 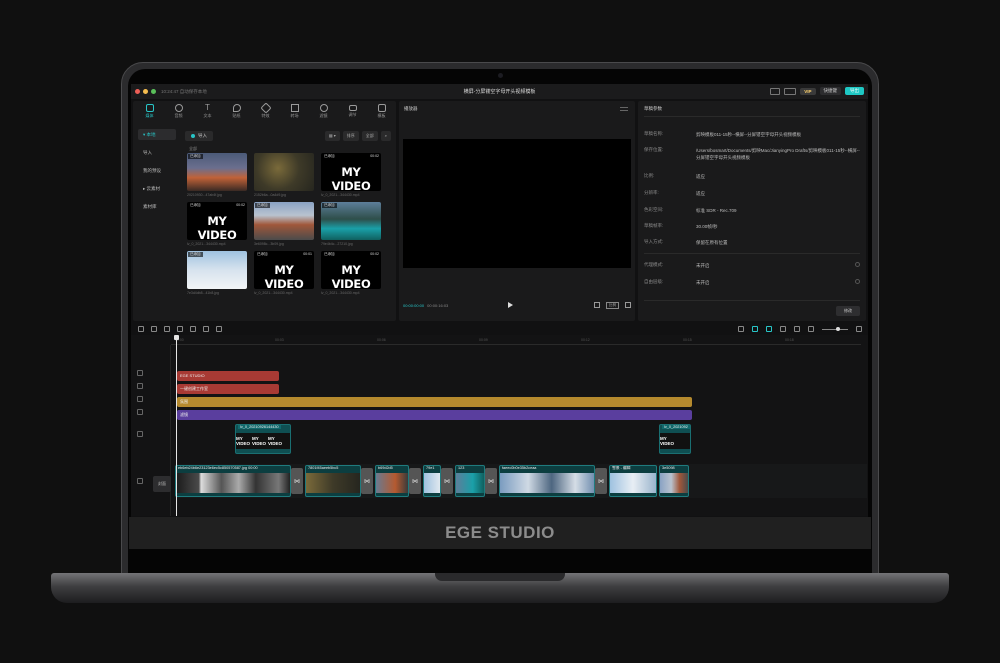 What do you see at coordinates (854, 91) in the screenshot?
I see `export-button: 导出` at bounding box center [854, 91].